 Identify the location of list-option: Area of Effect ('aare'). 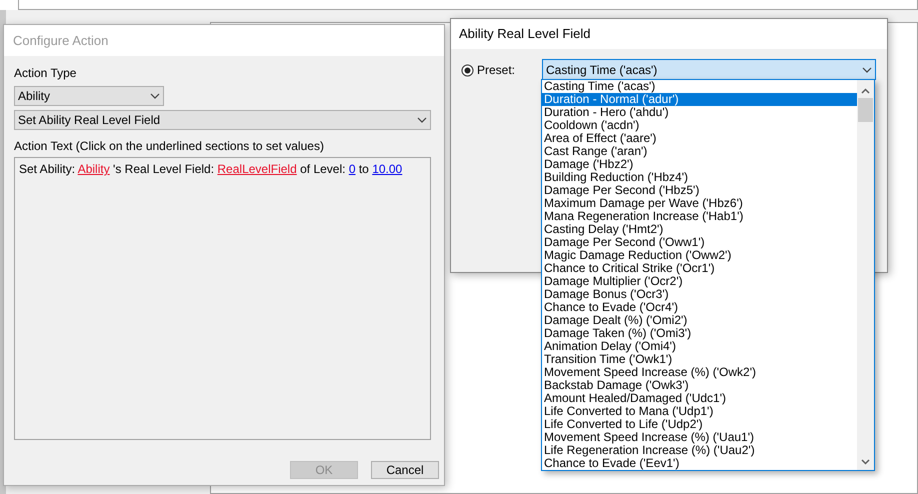
(699, 138).